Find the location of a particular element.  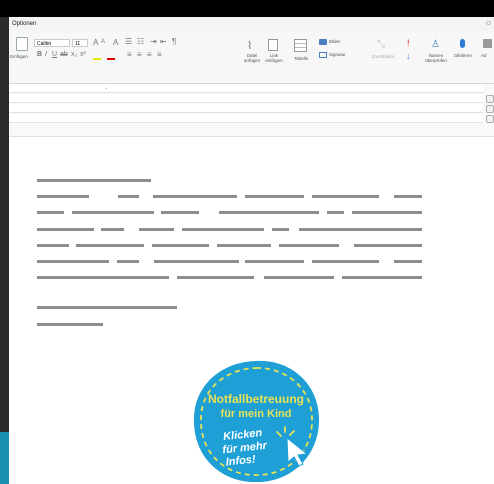

people-icon: ♙ is located at coordinates (435, 44).